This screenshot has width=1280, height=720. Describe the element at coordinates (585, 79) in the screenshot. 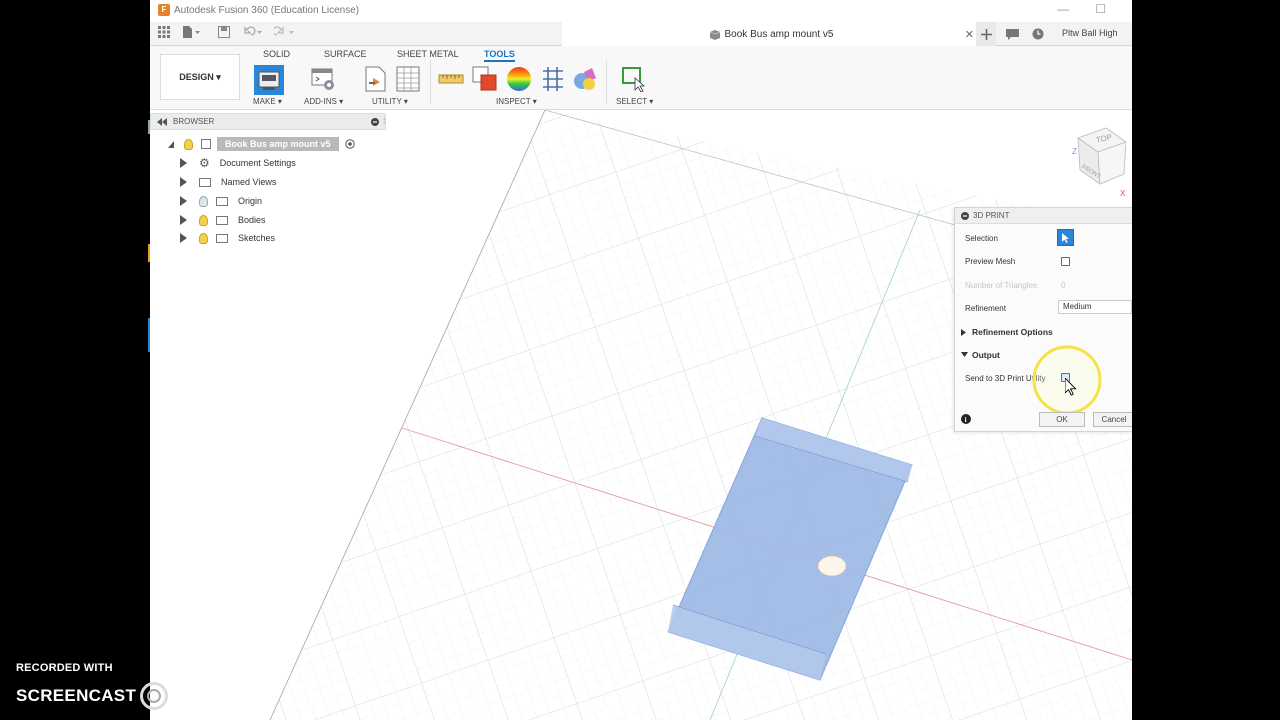

I see `display-component-colors-icon` at that location.